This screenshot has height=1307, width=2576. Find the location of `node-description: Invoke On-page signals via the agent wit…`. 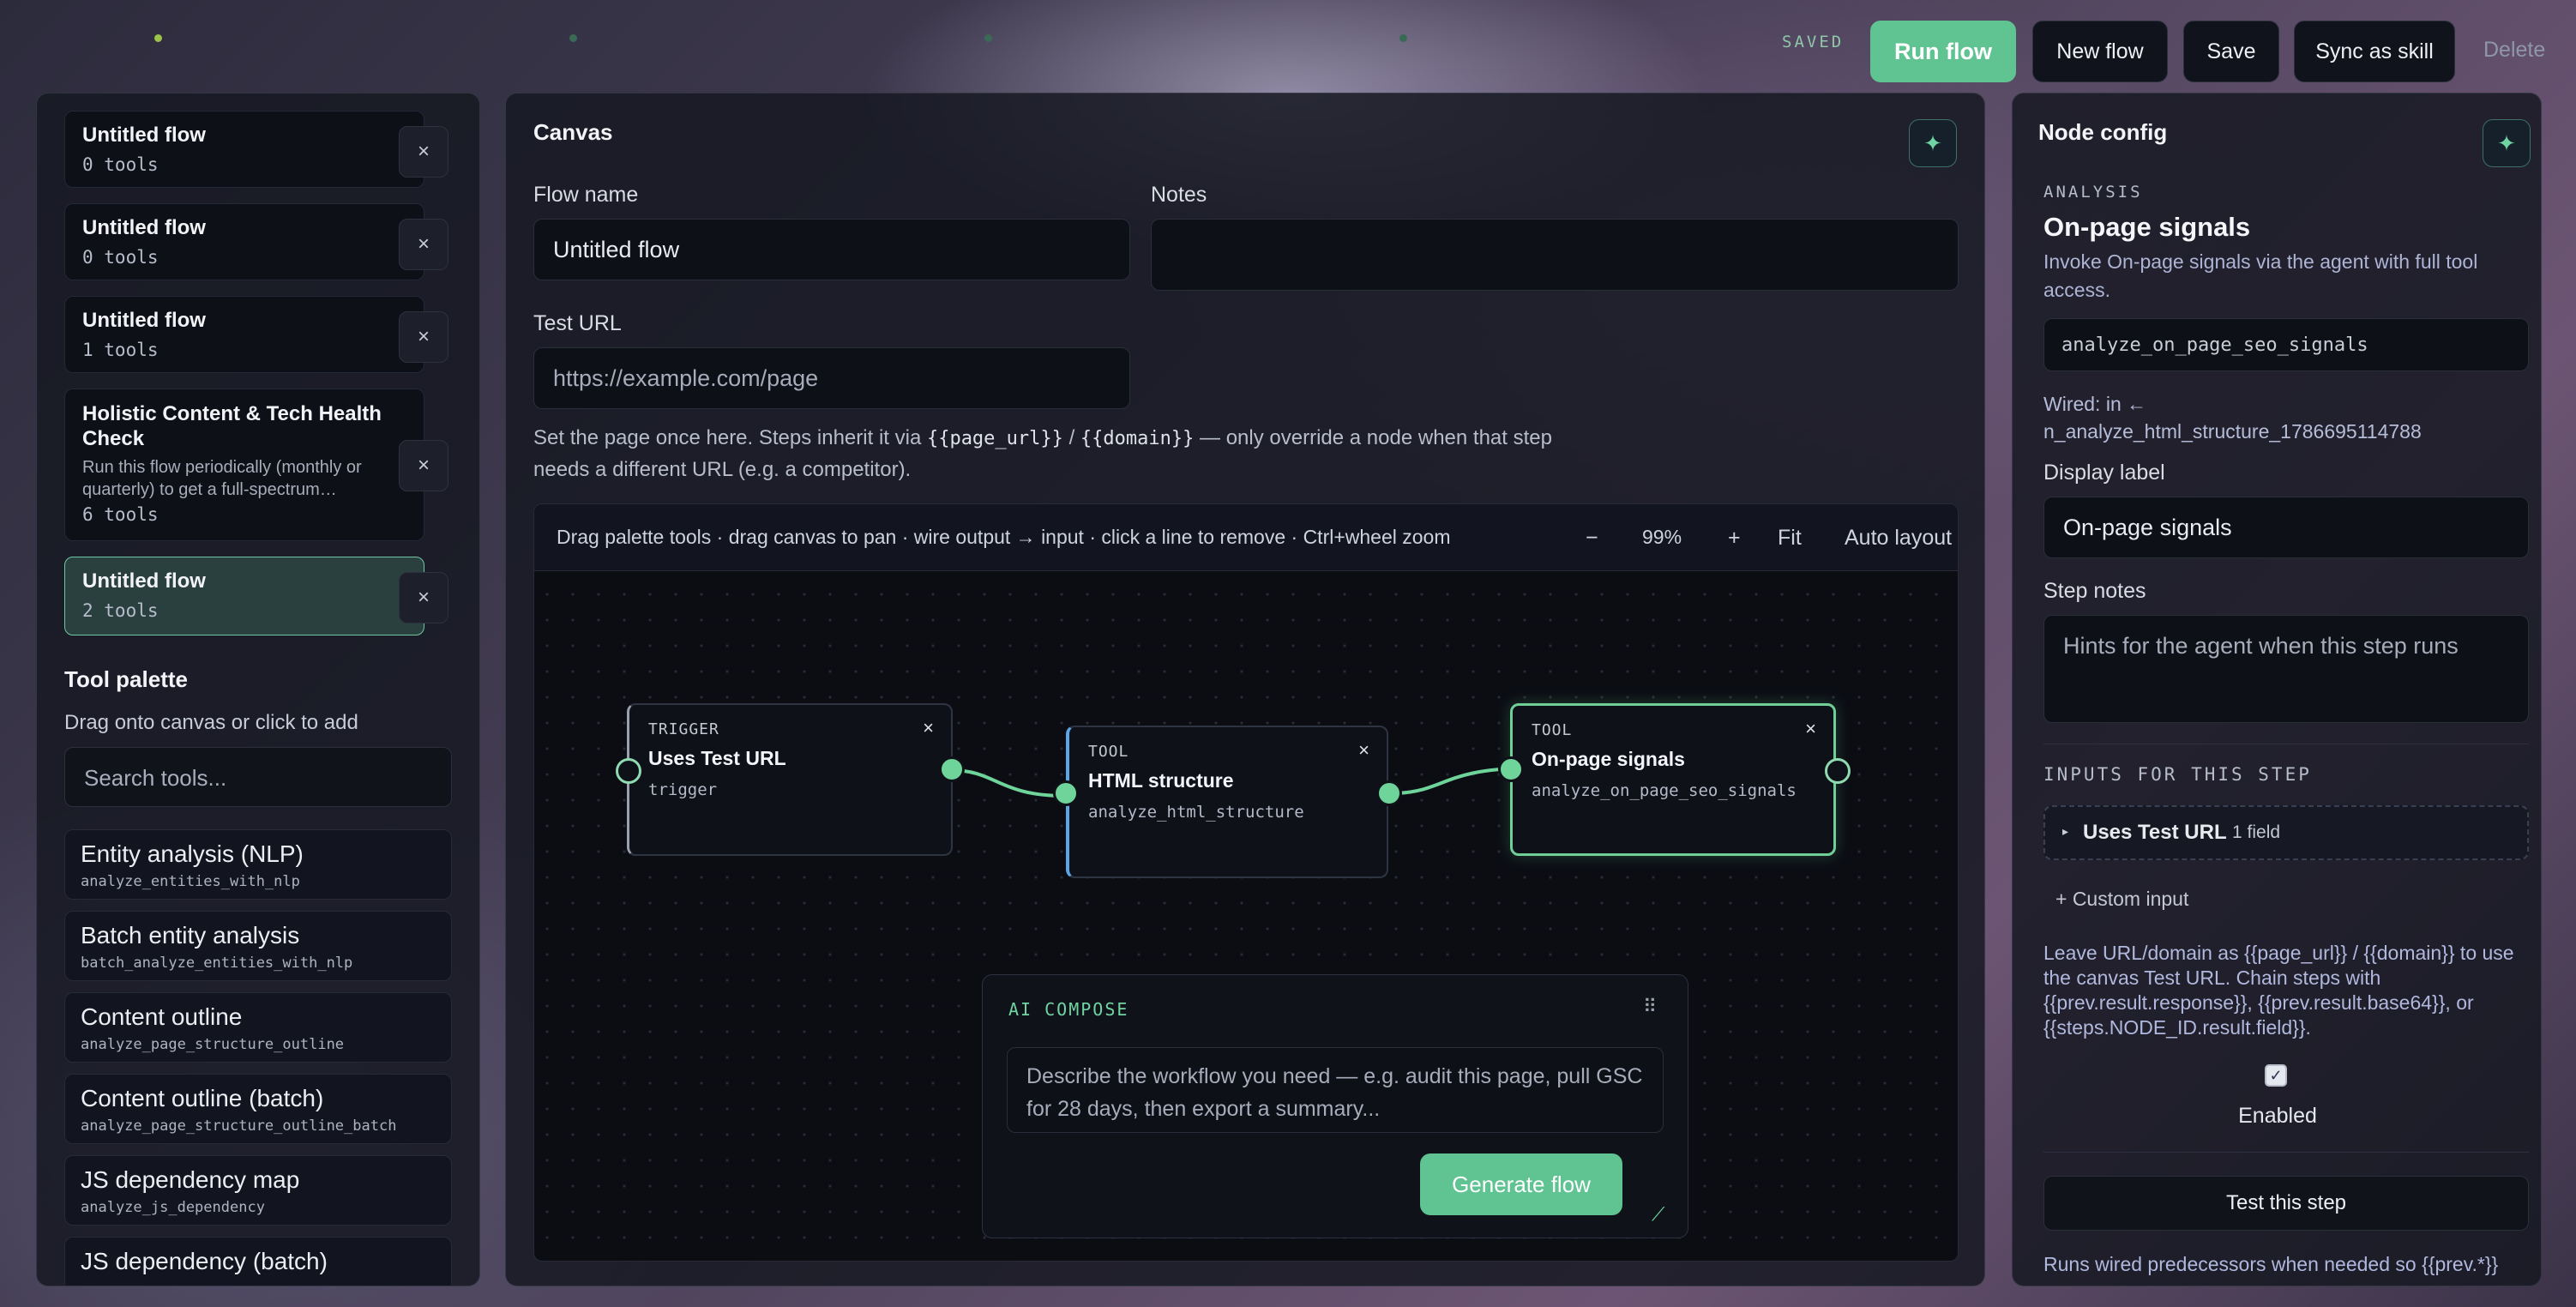

node-description: Invoke On-page signals via the agent wit… is located at coordinates (2261, 275).